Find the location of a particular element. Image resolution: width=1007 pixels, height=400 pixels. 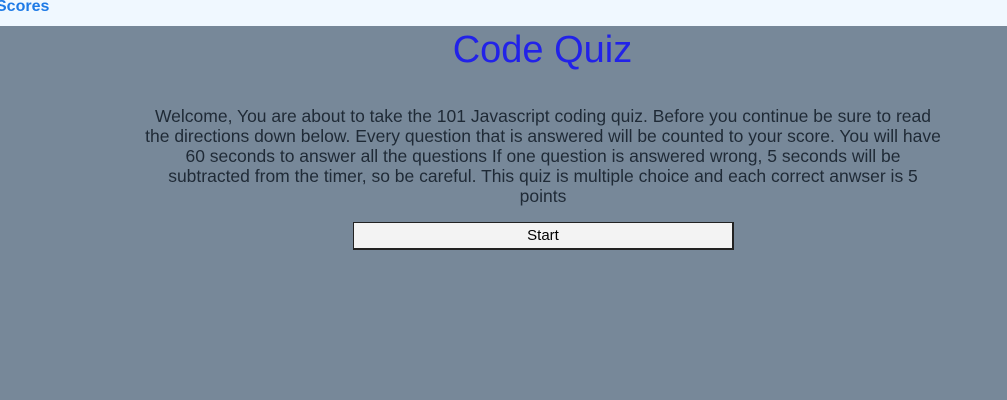

start-button: Start is located at coordinates (543, 236).